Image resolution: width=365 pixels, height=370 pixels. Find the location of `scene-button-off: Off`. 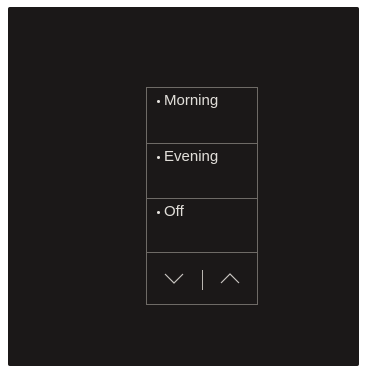

scene-button-off: Off is located at coordinates (202, 225).